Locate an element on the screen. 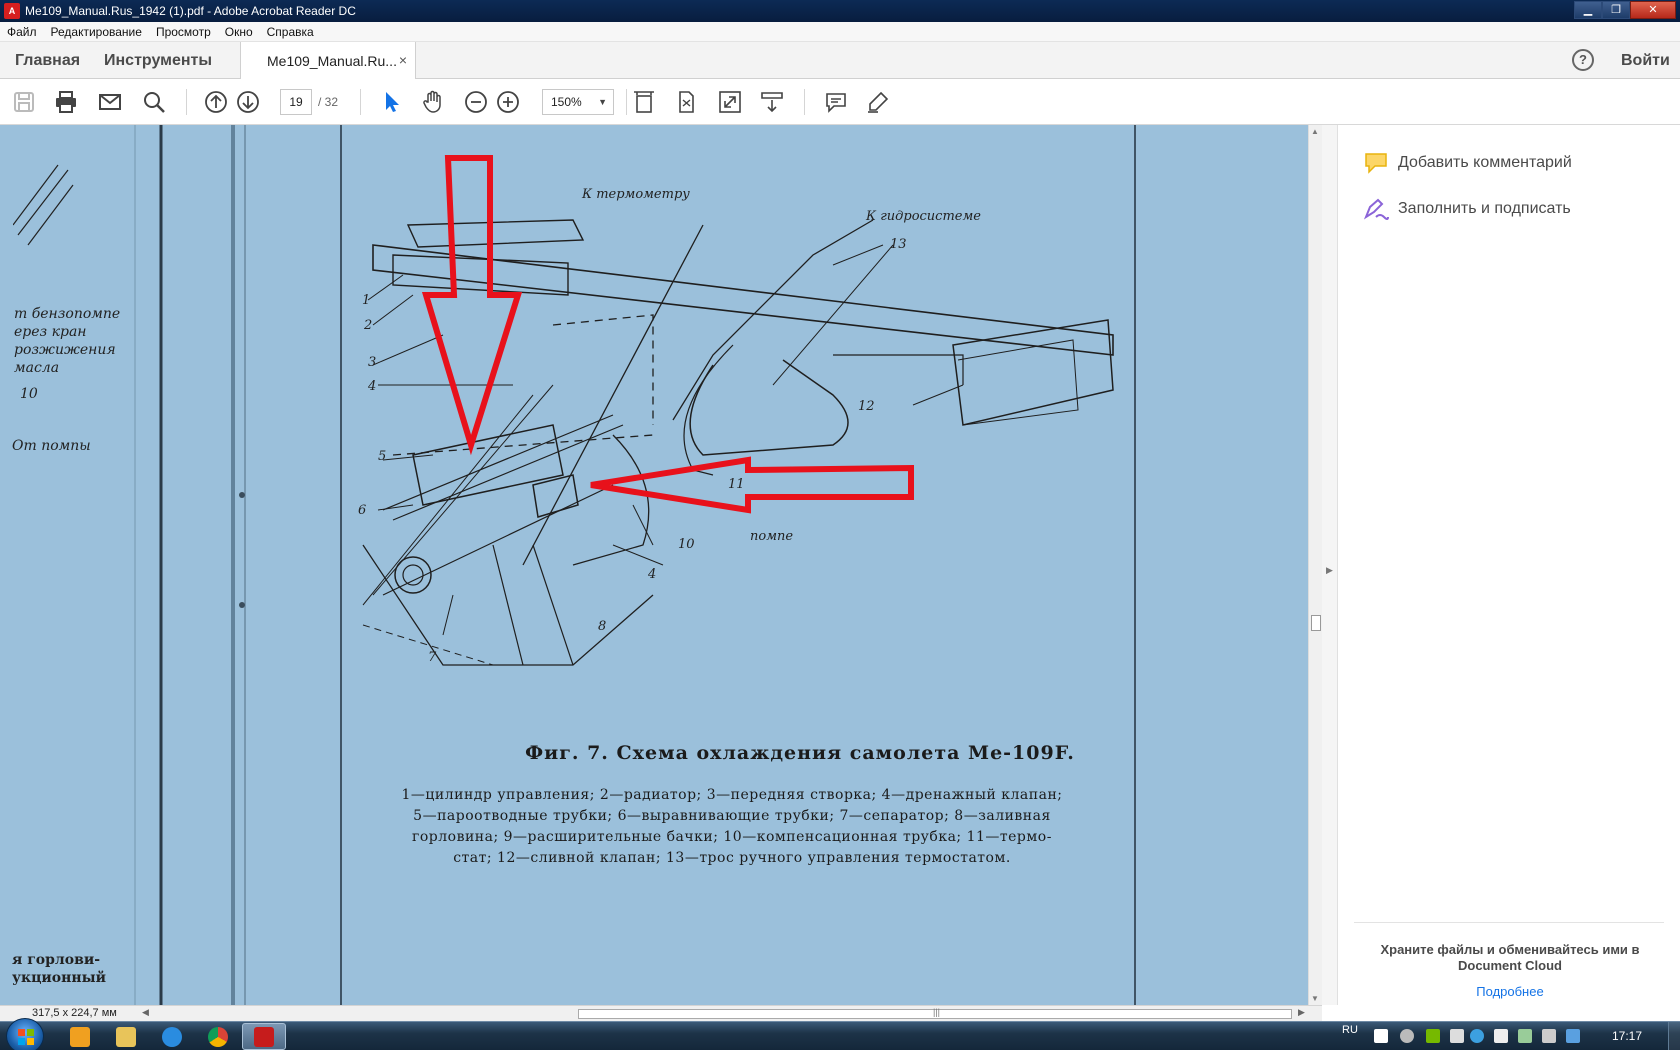 The image size is (1680, 1050). add-comment-label: Добавить комментарий is located at coordinates (1485, 162).